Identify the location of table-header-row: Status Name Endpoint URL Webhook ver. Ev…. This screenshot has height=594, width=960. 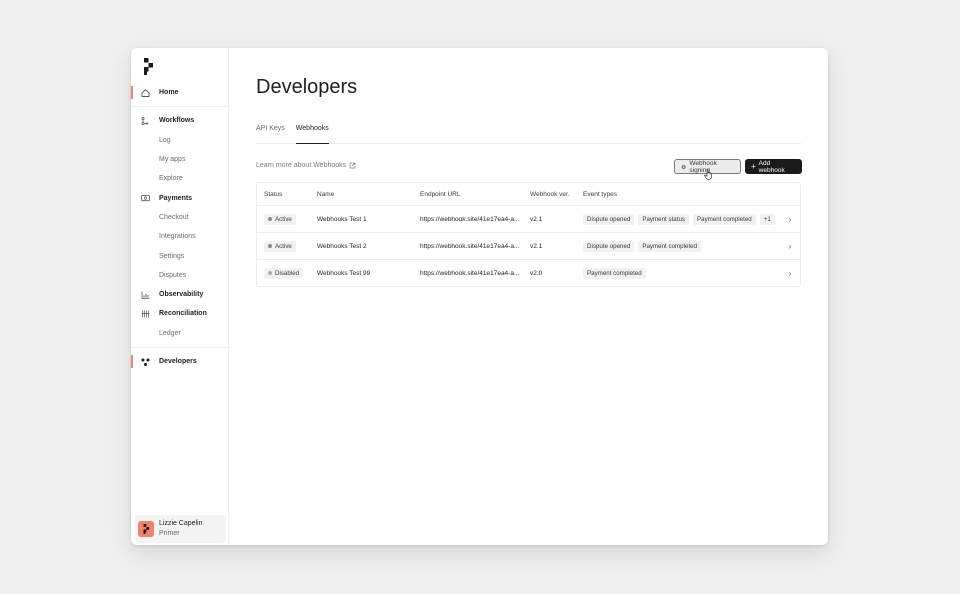
(528, 194).